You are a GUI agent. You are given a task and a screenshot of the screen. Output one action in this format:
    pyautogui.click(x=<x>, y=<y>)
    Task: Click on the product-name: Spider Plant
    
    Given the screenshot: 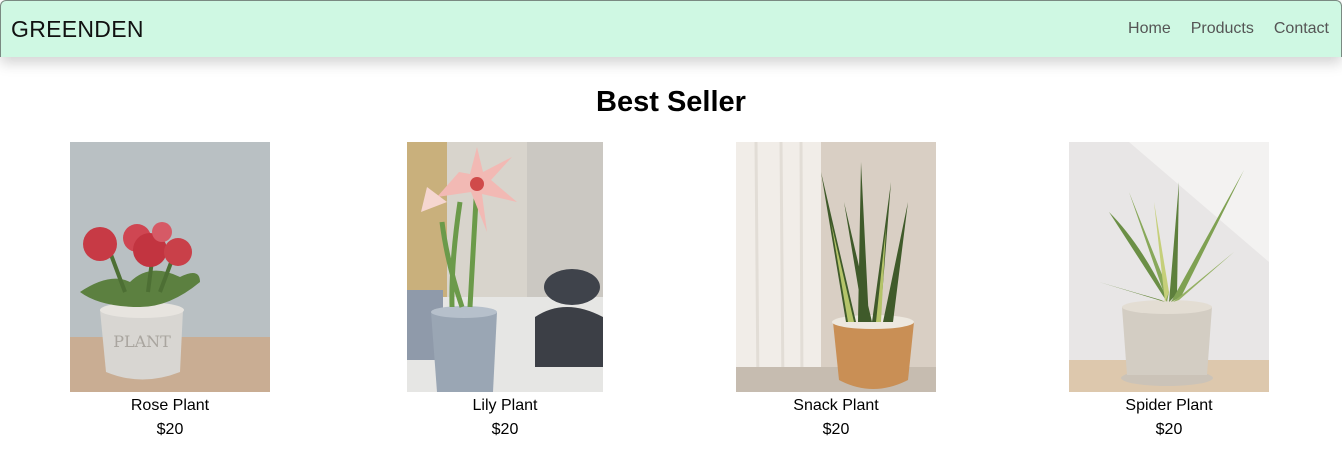 What is the action you would take?
    pyautogui.click(x=1169, y=405)
    